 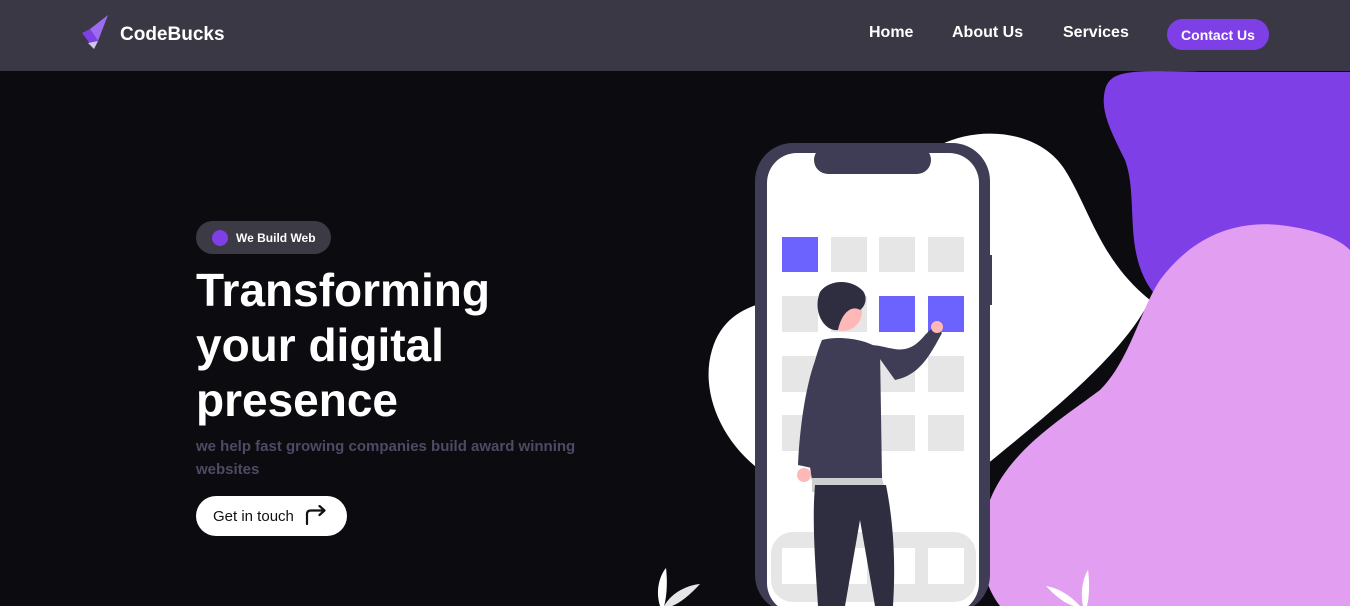 What do you see at coordinates (320, 345) in the screenshot?
I see `headline-line: your digital` at bounding box center [320, 345].